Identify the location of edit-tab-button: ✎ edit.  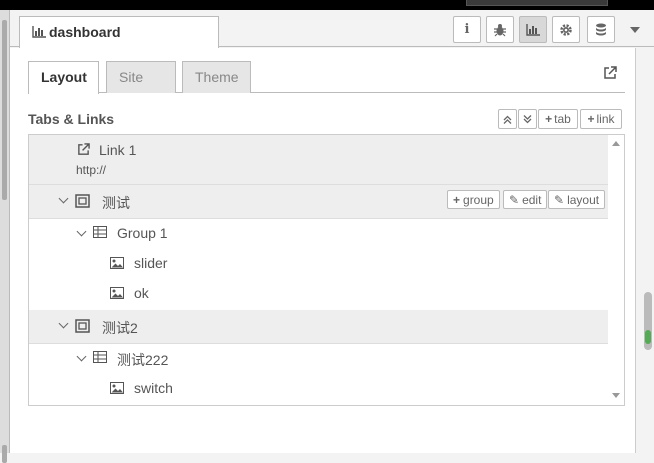
(525, 199).